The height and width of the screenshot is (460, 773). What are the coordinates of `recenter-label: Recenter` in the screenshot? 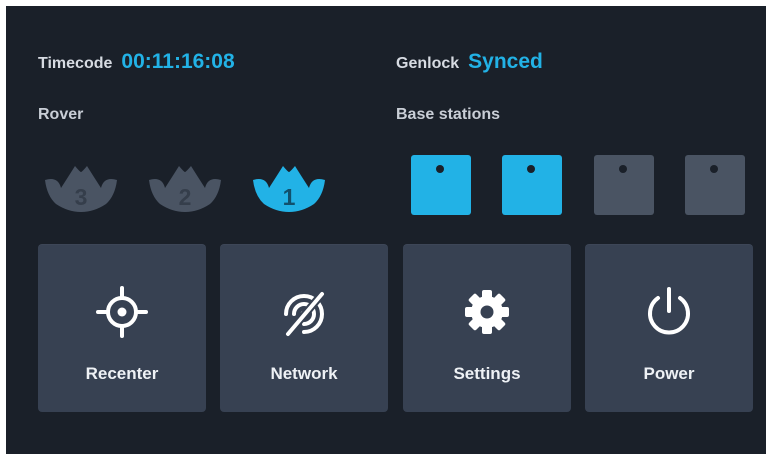 It's located at (122, 373).